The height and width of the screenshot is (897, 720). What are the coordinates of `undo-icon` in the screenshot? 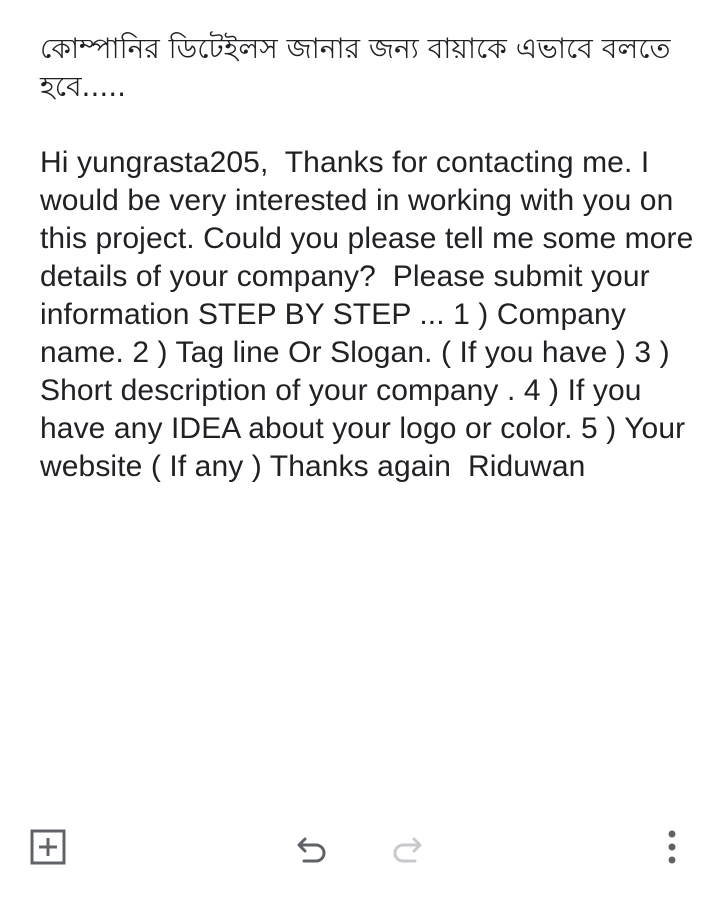 It's located at (311, 850).